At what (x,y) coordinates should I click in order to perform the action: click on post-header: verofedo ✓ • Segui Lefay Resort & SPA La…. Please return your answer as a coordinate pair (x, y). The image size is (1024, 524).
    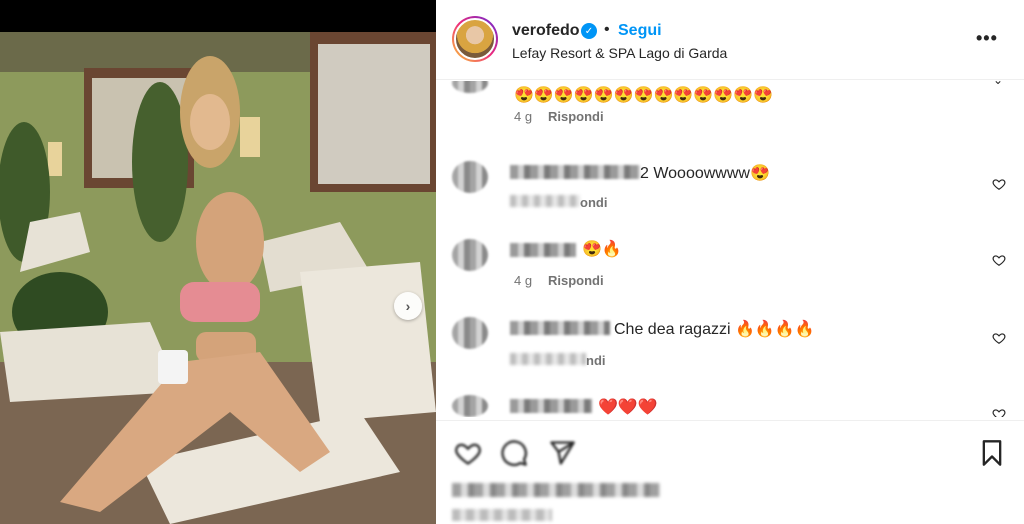
    Looking at the image, I should click on (730, 40).